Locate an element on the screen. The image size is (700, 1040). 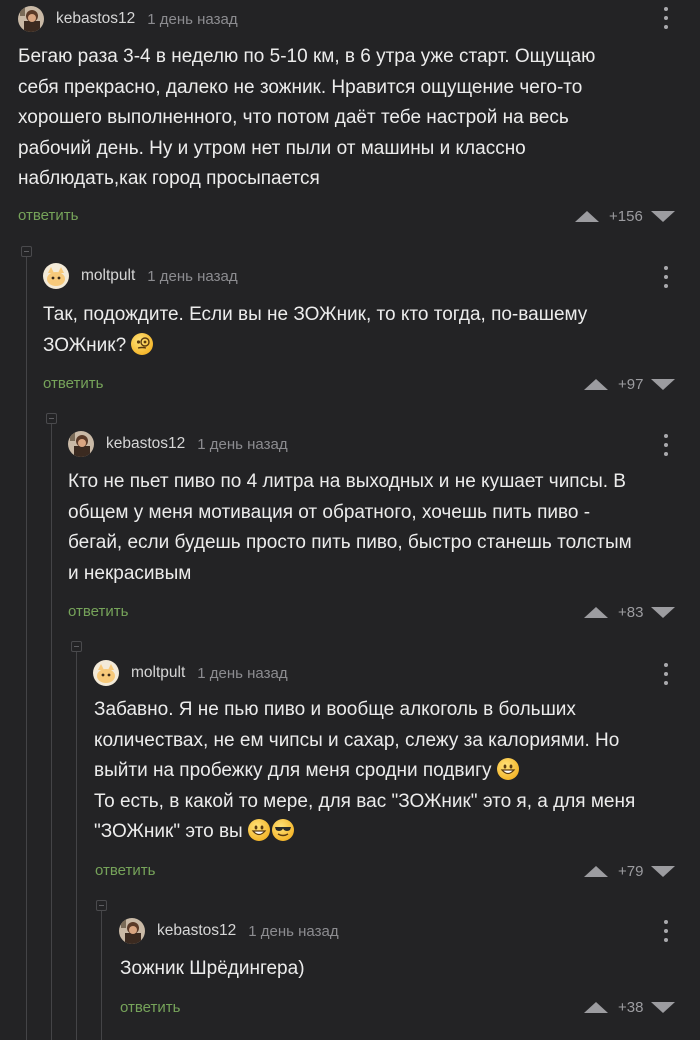
comment-rating: +97 is located at coordinates (630, 384).